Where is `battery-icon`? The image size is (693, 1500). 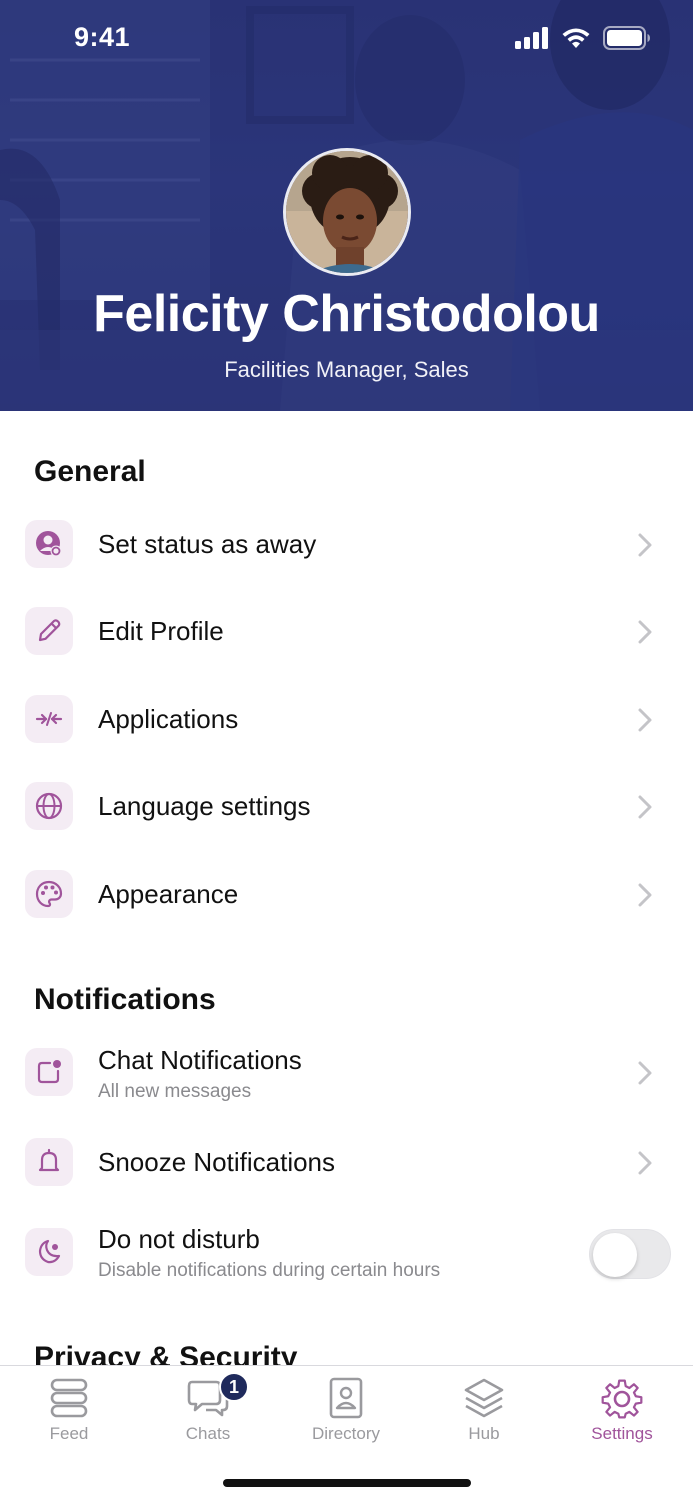
battery-icon is located at coordinates (626, 38).